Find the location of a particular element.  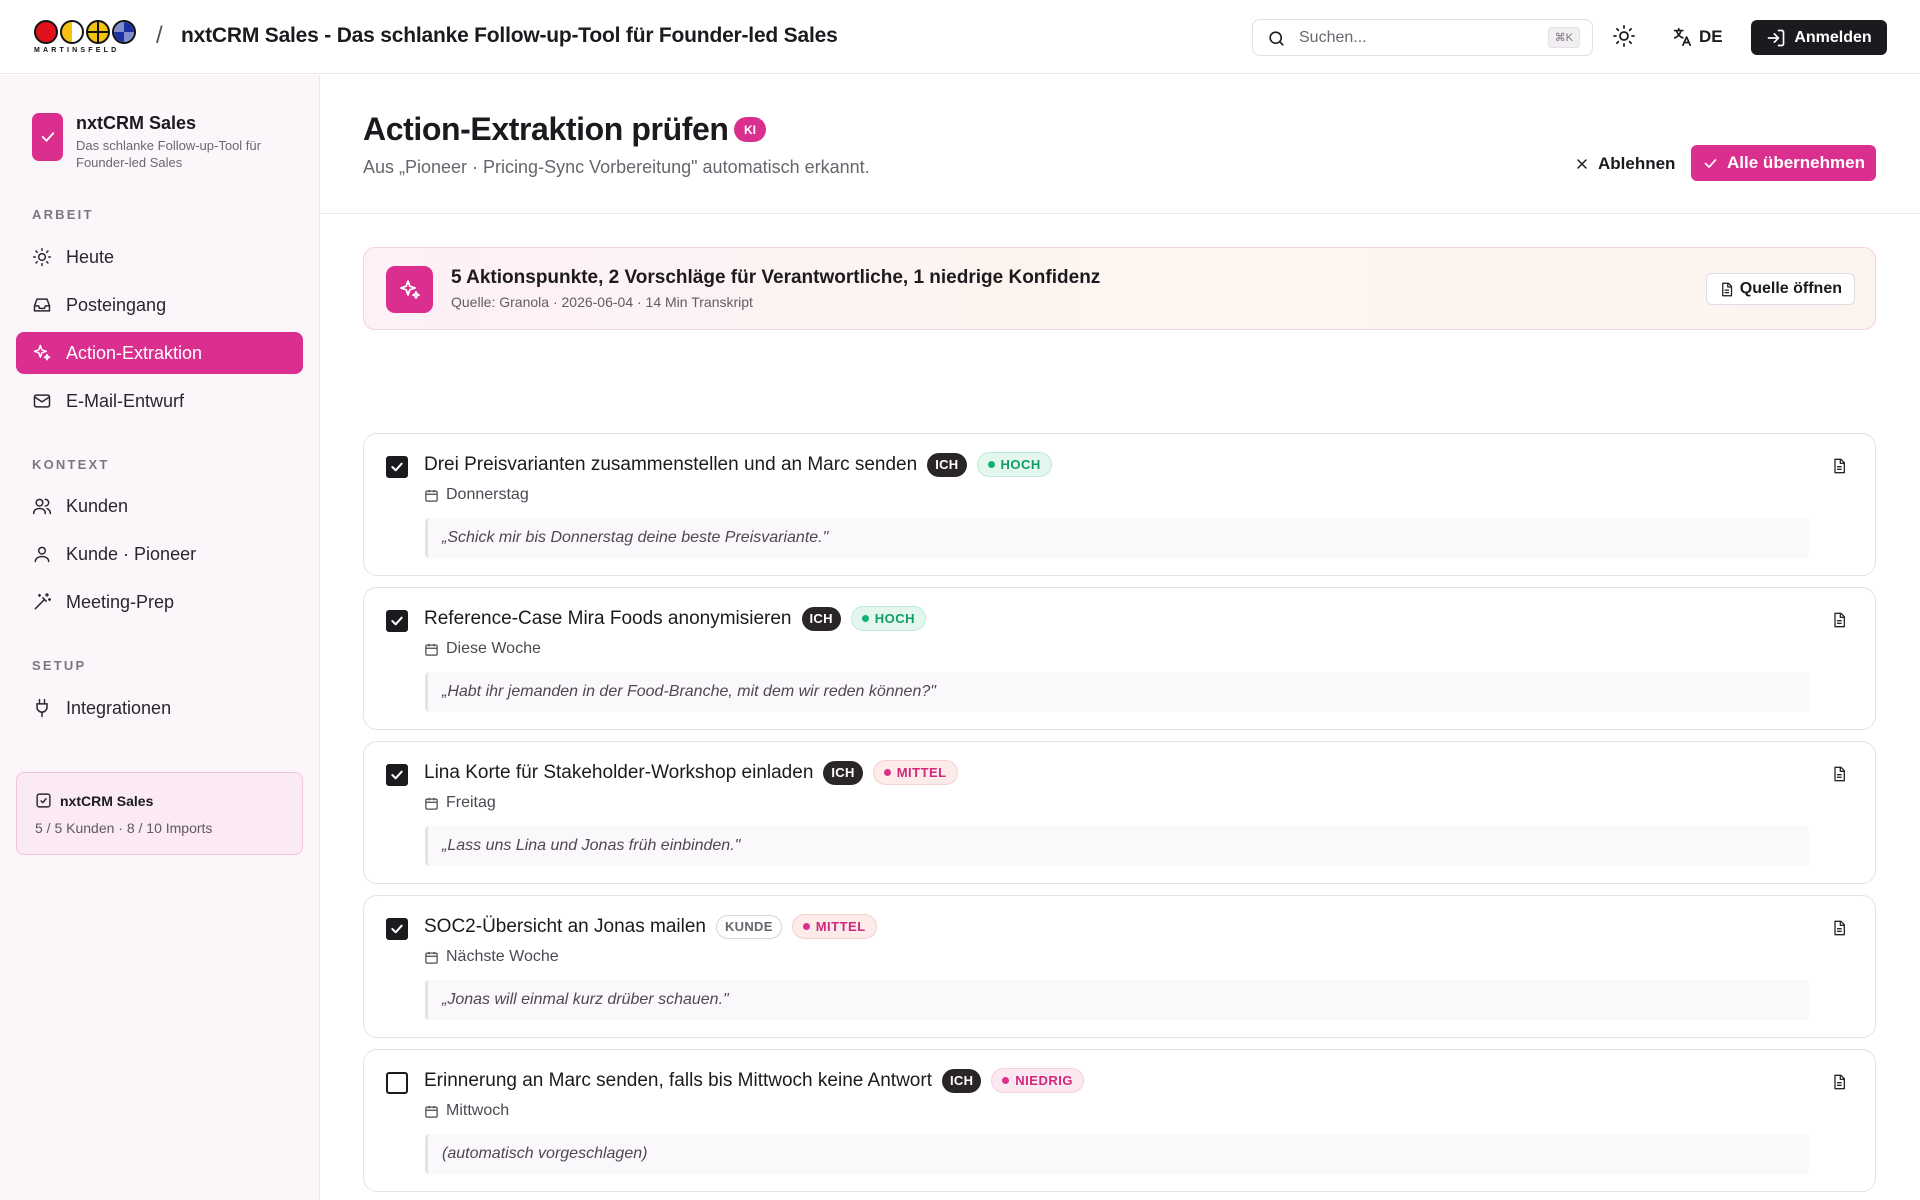

source-quote: (automatisch vorgeschlagen) is located at coordinates (1117, 1154).